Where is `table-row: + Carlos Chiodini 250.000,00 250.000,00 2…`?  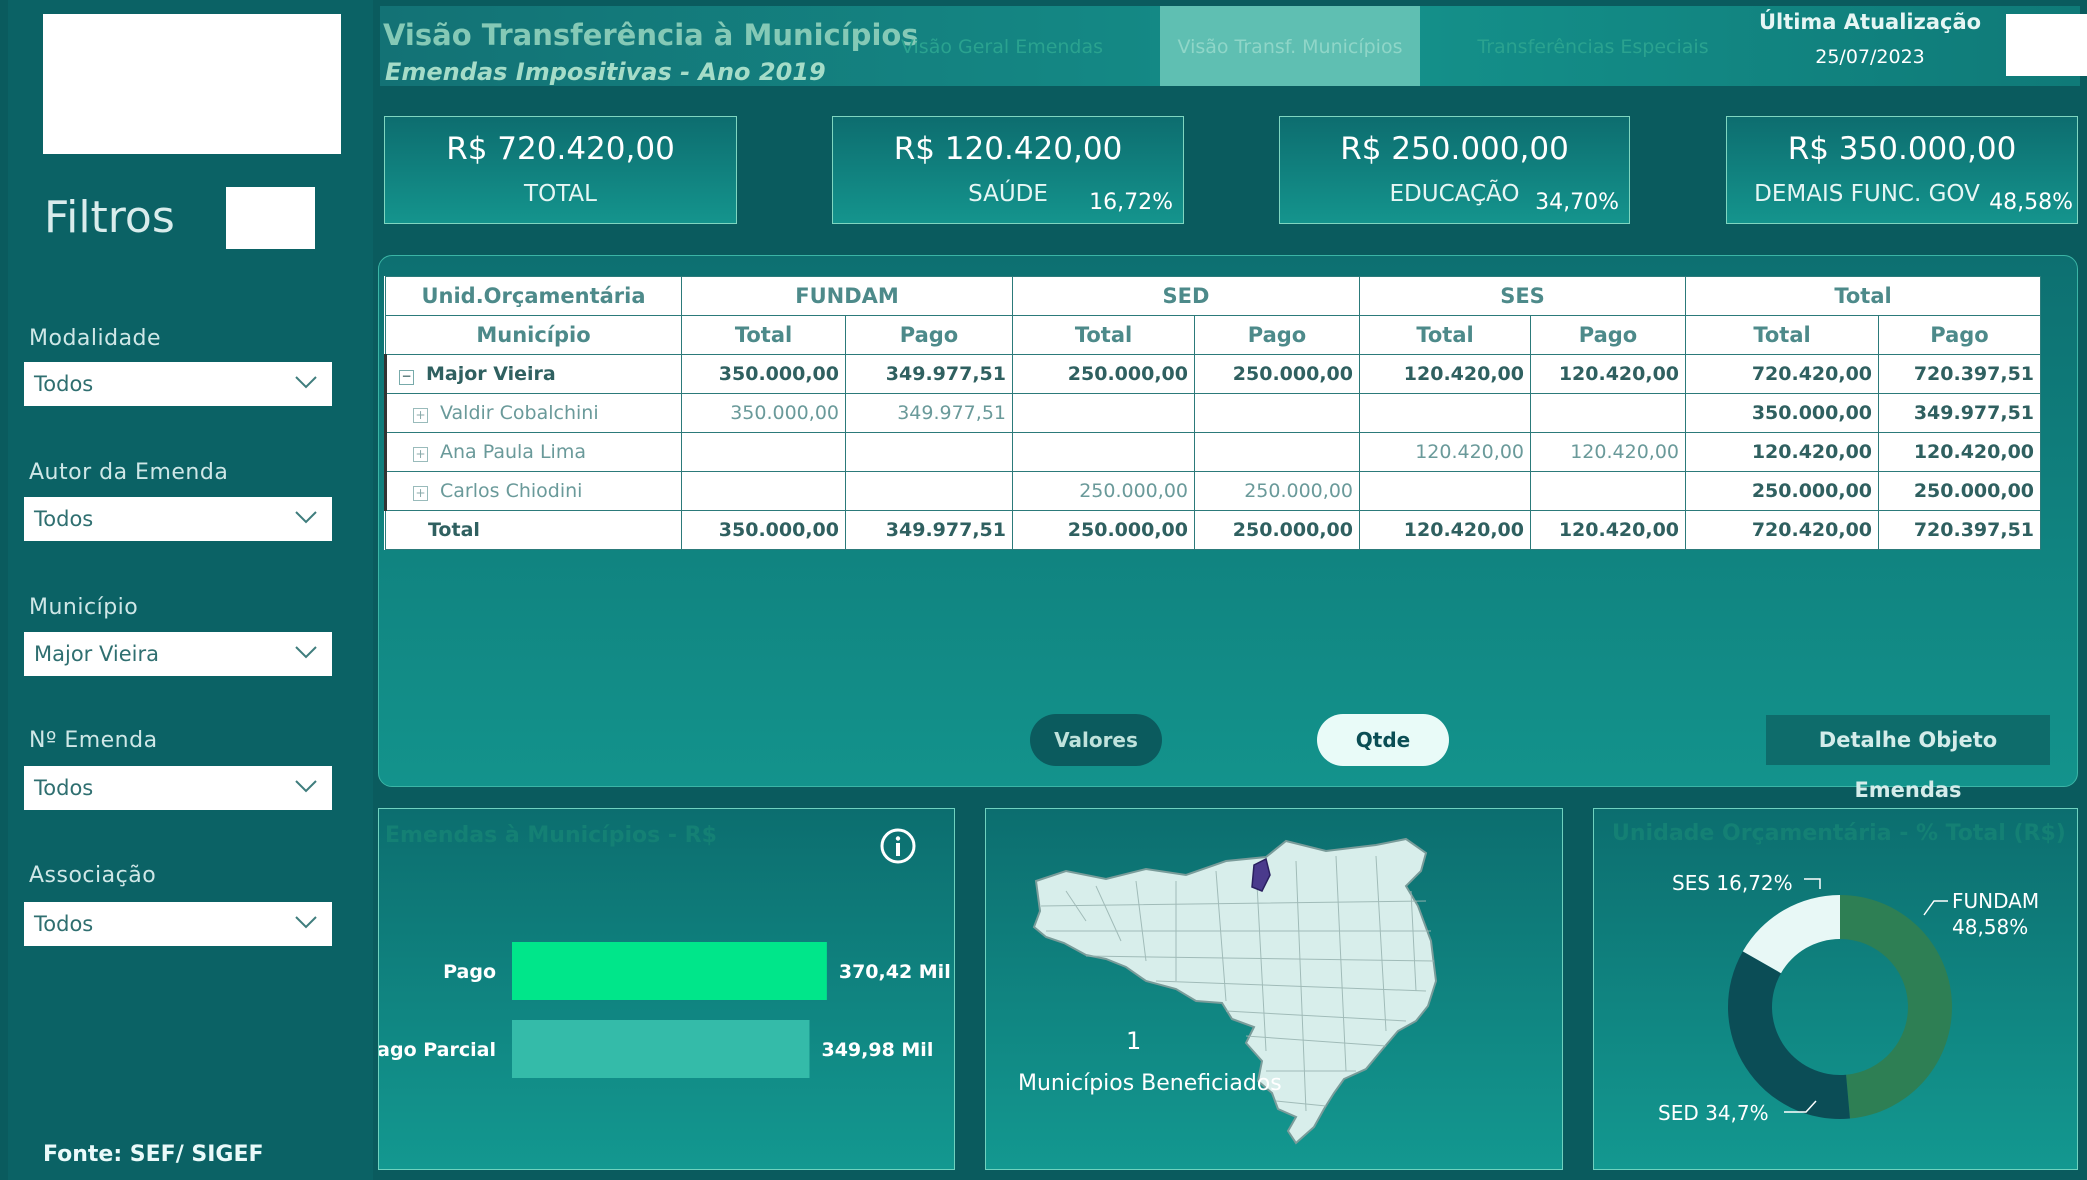
table-row: + Carlos Chiodini 250.000,00 250.000,00 2… is located at coordinates (1213, 491).